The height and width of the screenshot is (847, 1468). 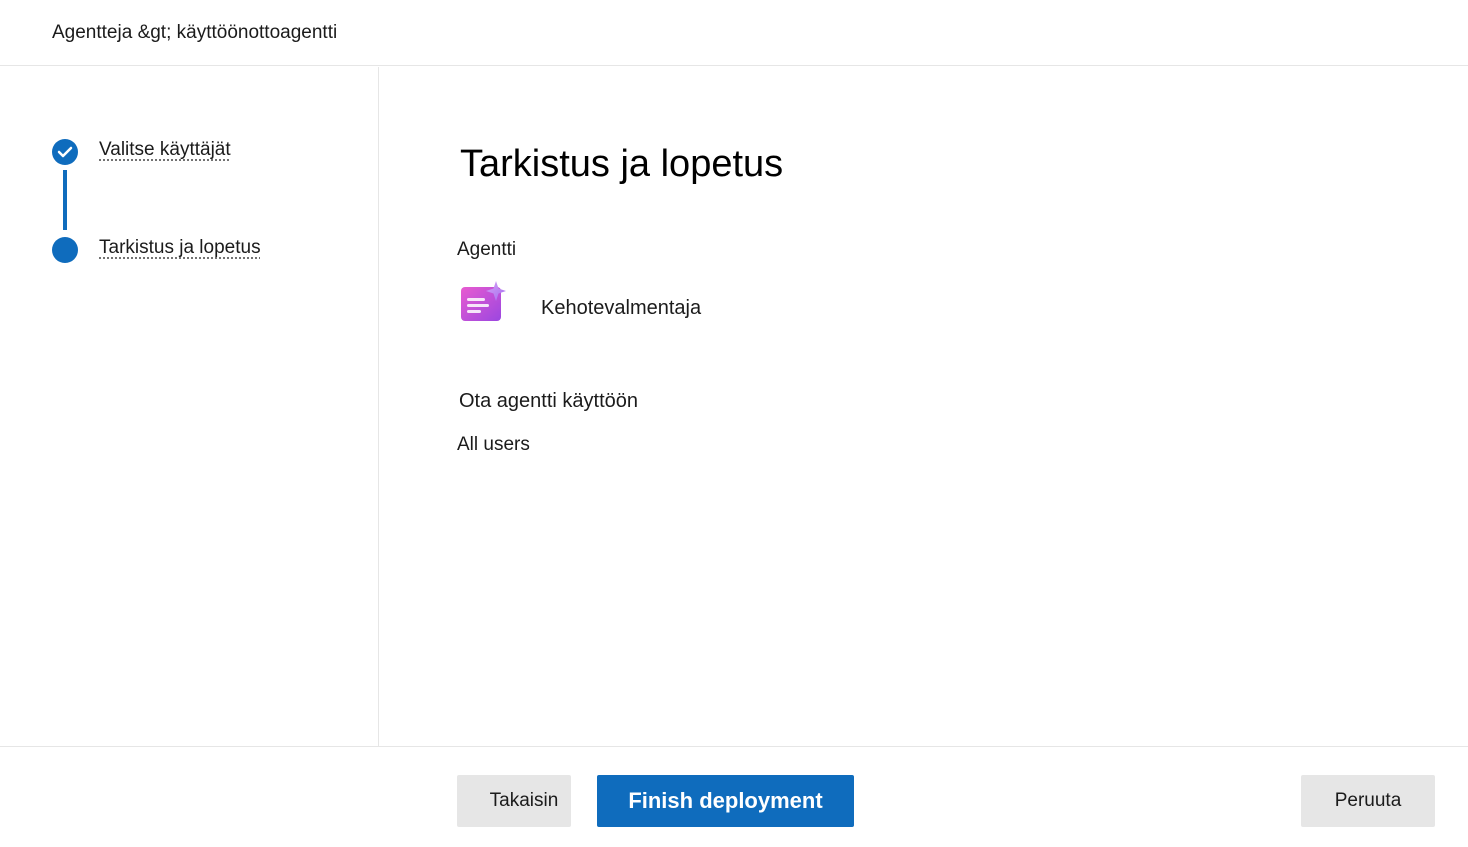 I want to click on page-header: Agentteja &gt; käyttöönottoagentti, so click(x=734, y=33).